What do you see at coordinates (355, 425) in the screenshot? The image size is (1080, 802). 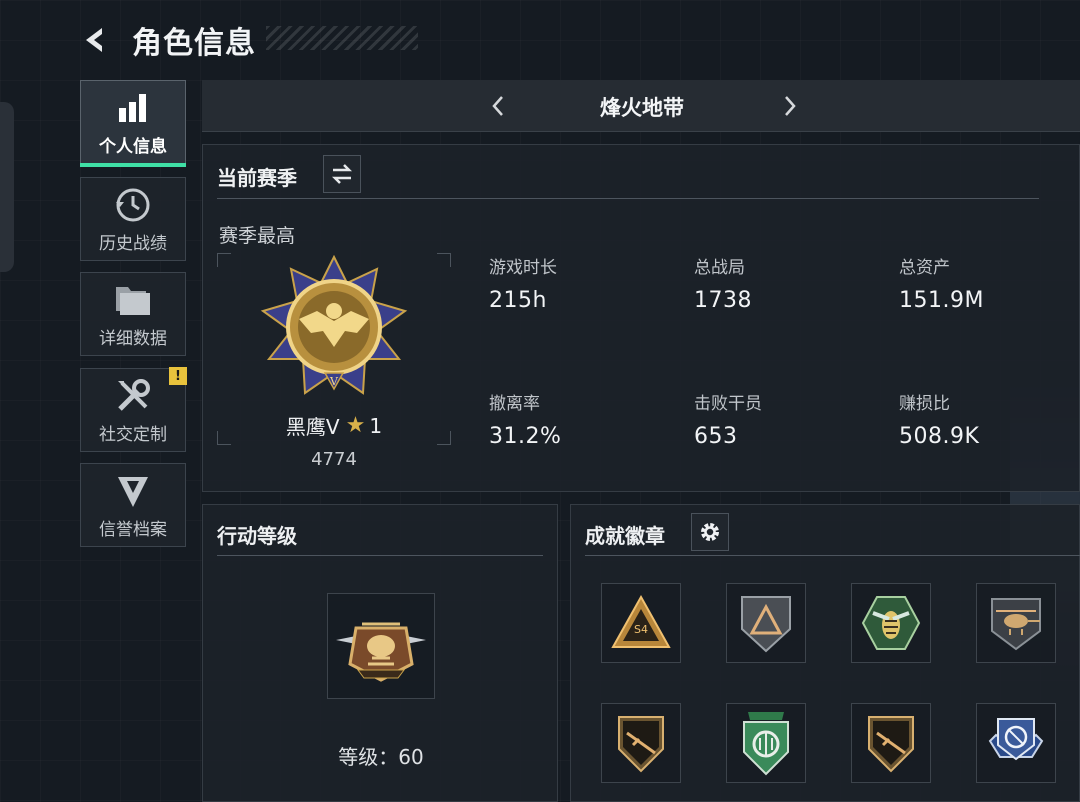 I see `star-icon: ★` at bounding box center [355, 425].